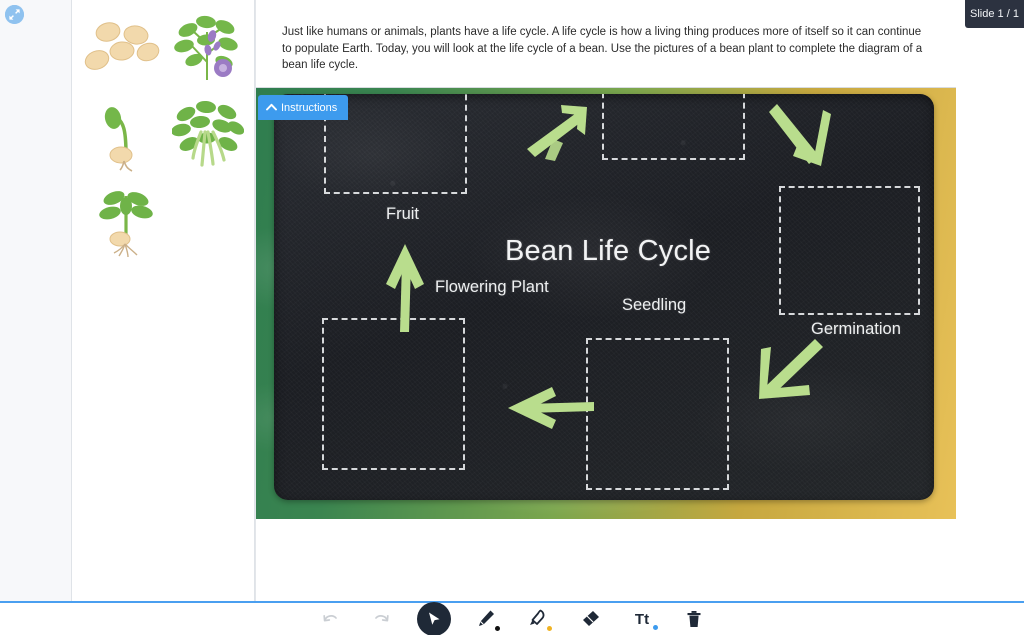  I want to click on trash-icon, so click(694, 619).